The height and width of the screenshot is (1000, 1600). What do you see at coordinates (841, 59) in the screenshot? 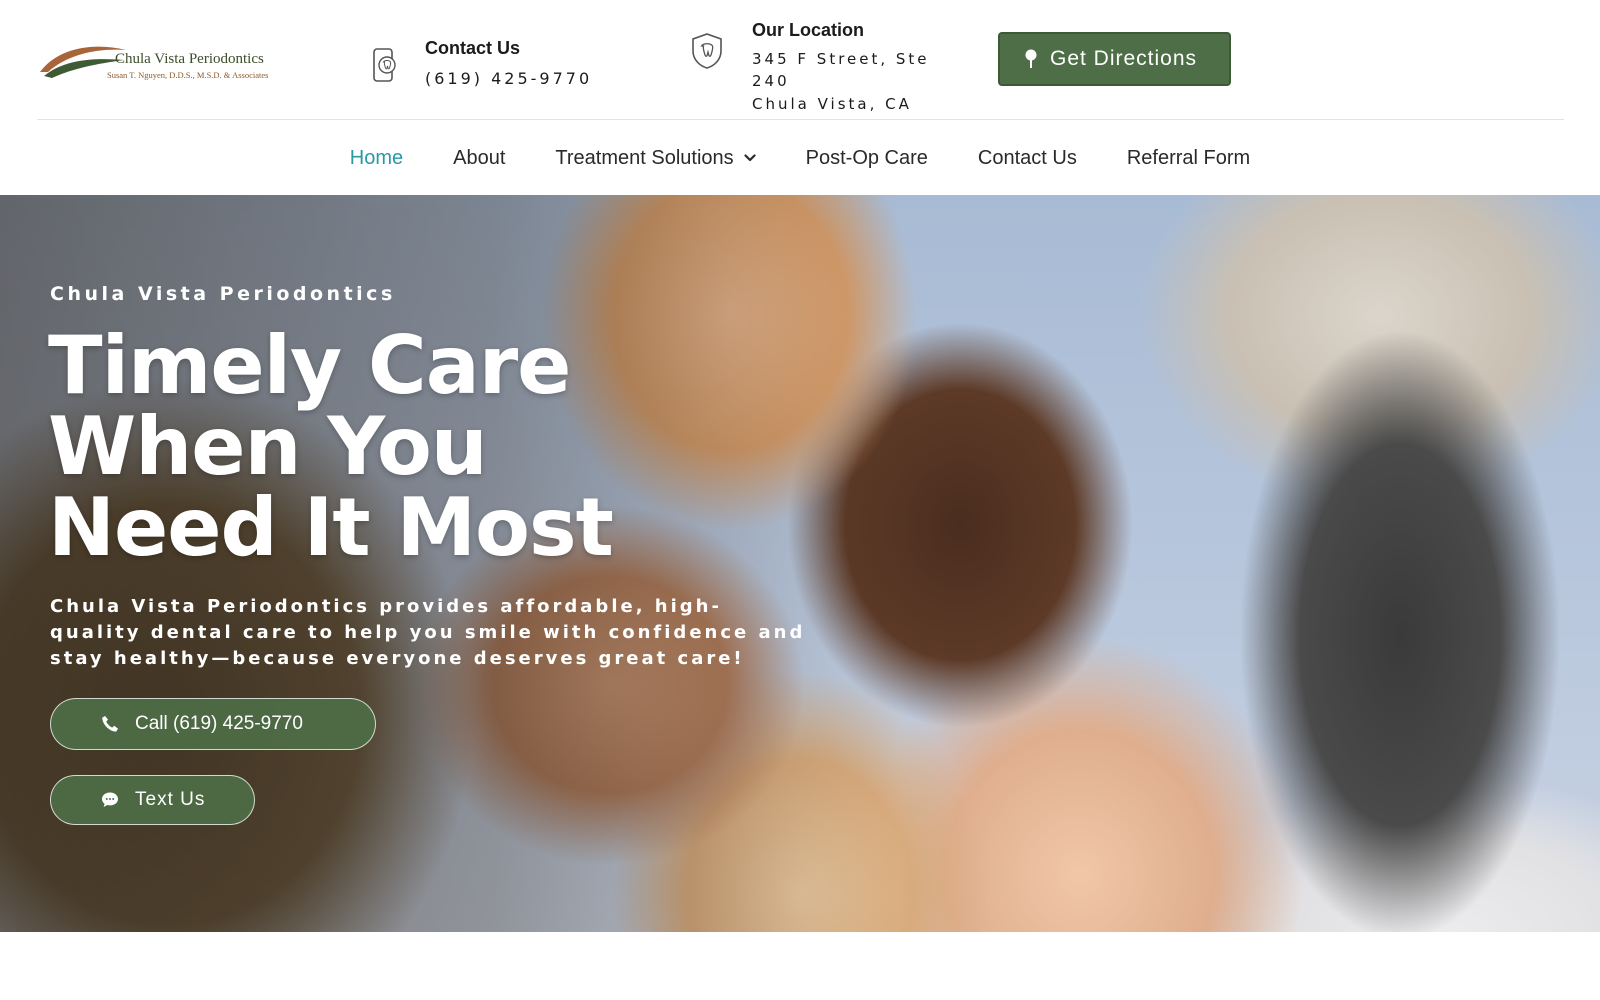
I see `location-line-1: 345 F Street, Ste` at bounding box center [841, 59].